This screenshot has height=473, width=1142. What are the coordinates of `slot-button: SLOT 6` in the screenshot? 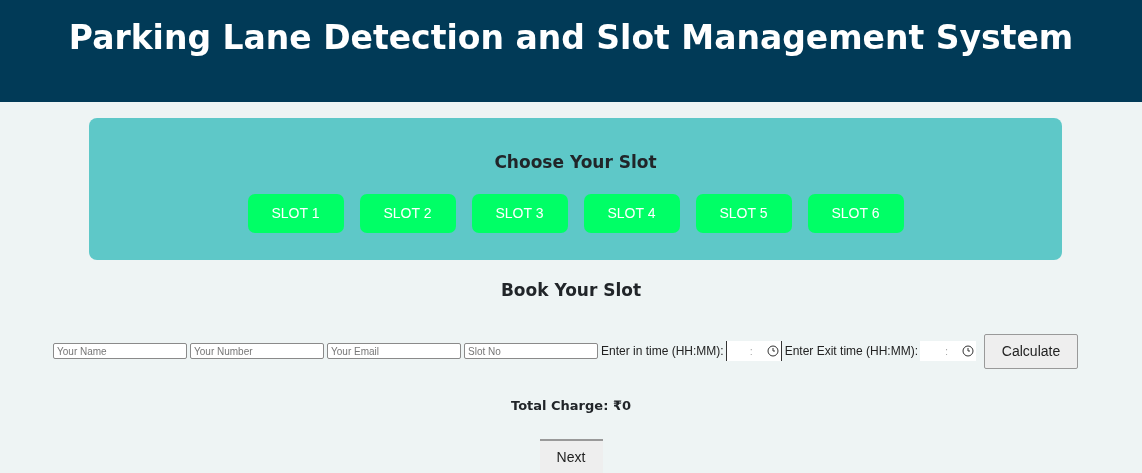 It's located at (855, 213).